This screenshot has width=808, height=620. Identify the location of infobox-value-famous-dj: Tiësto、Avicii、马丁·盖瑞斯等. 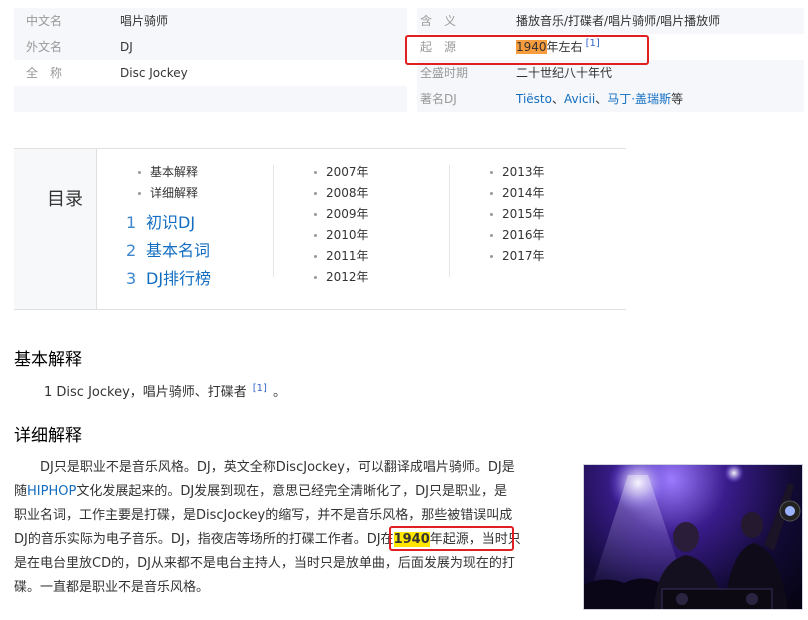
(599, 99).